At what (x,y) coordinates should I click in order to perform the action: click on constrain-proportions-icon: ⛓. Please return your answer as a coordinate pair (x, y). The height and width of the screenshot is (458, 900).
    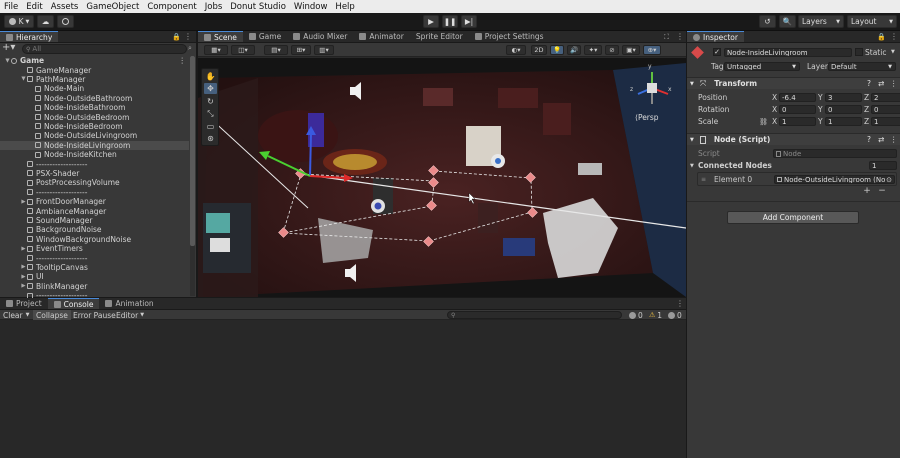
    Looking at the image, I should click on (763, 122).